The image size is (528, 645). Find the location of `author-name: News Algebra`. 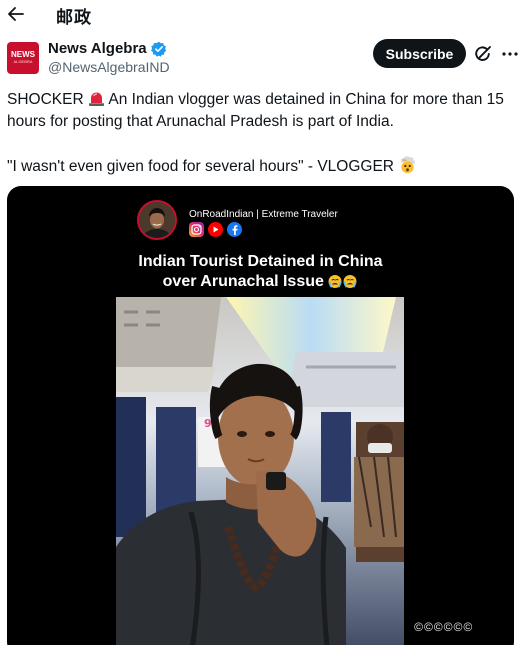

author-name: News Algebra is located at coordinates (107, 48).